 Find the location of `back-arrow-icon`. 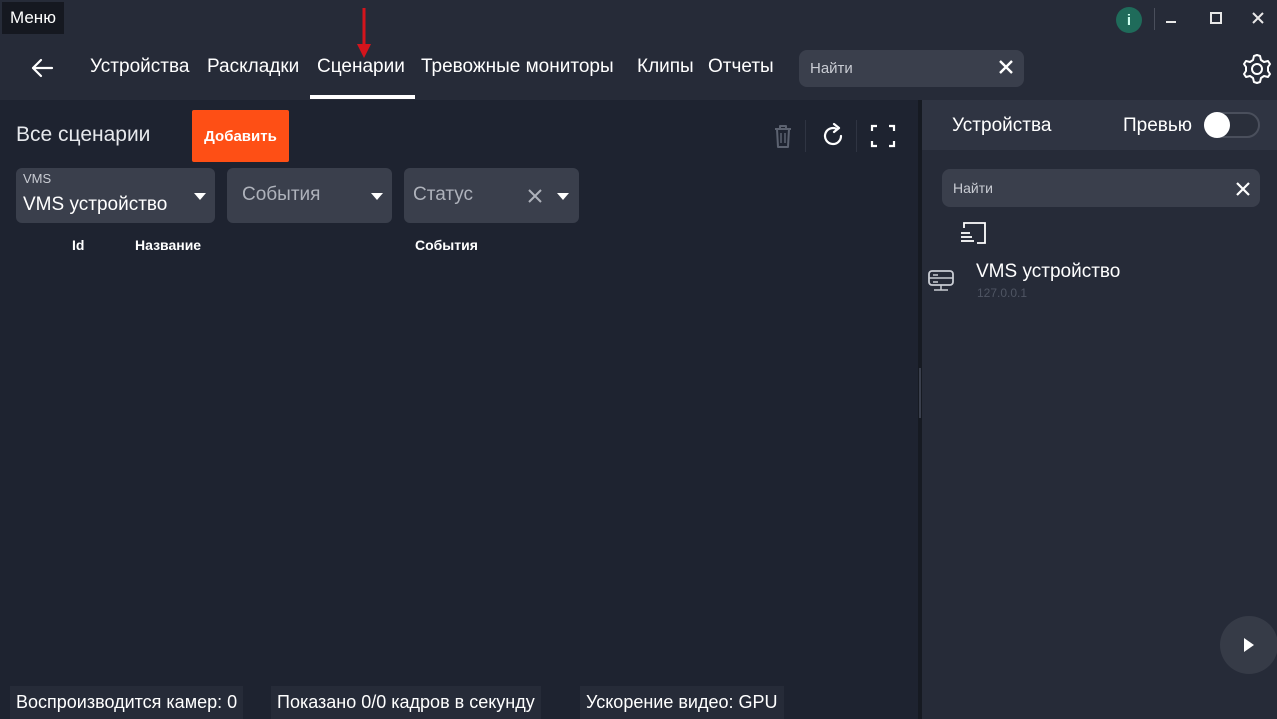

back-arrow-icon is located at coordinates (42, 68).